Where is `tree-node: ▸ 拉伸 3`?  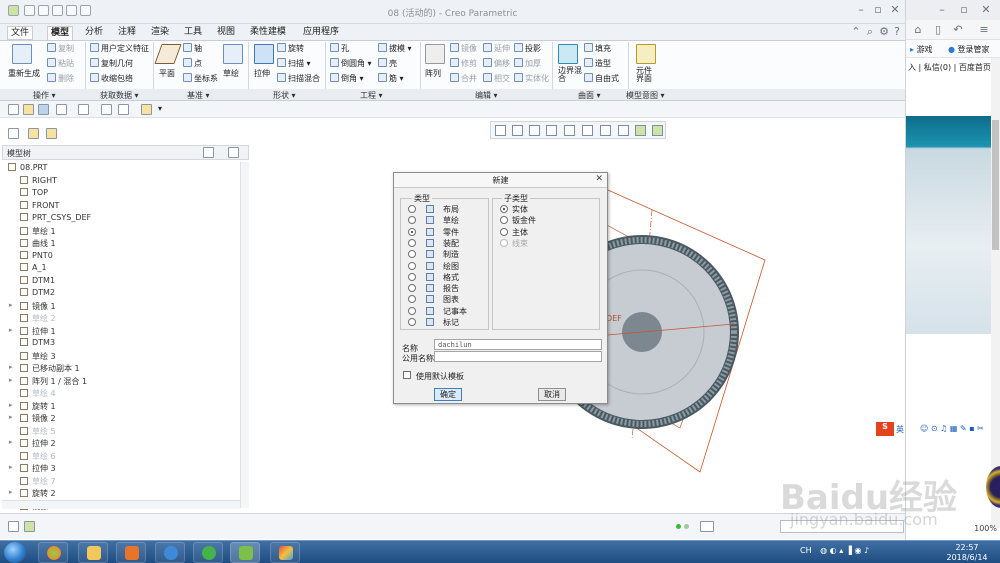
tree-node: ▸ 拉伸 3 is located at coordinates (32, 469).